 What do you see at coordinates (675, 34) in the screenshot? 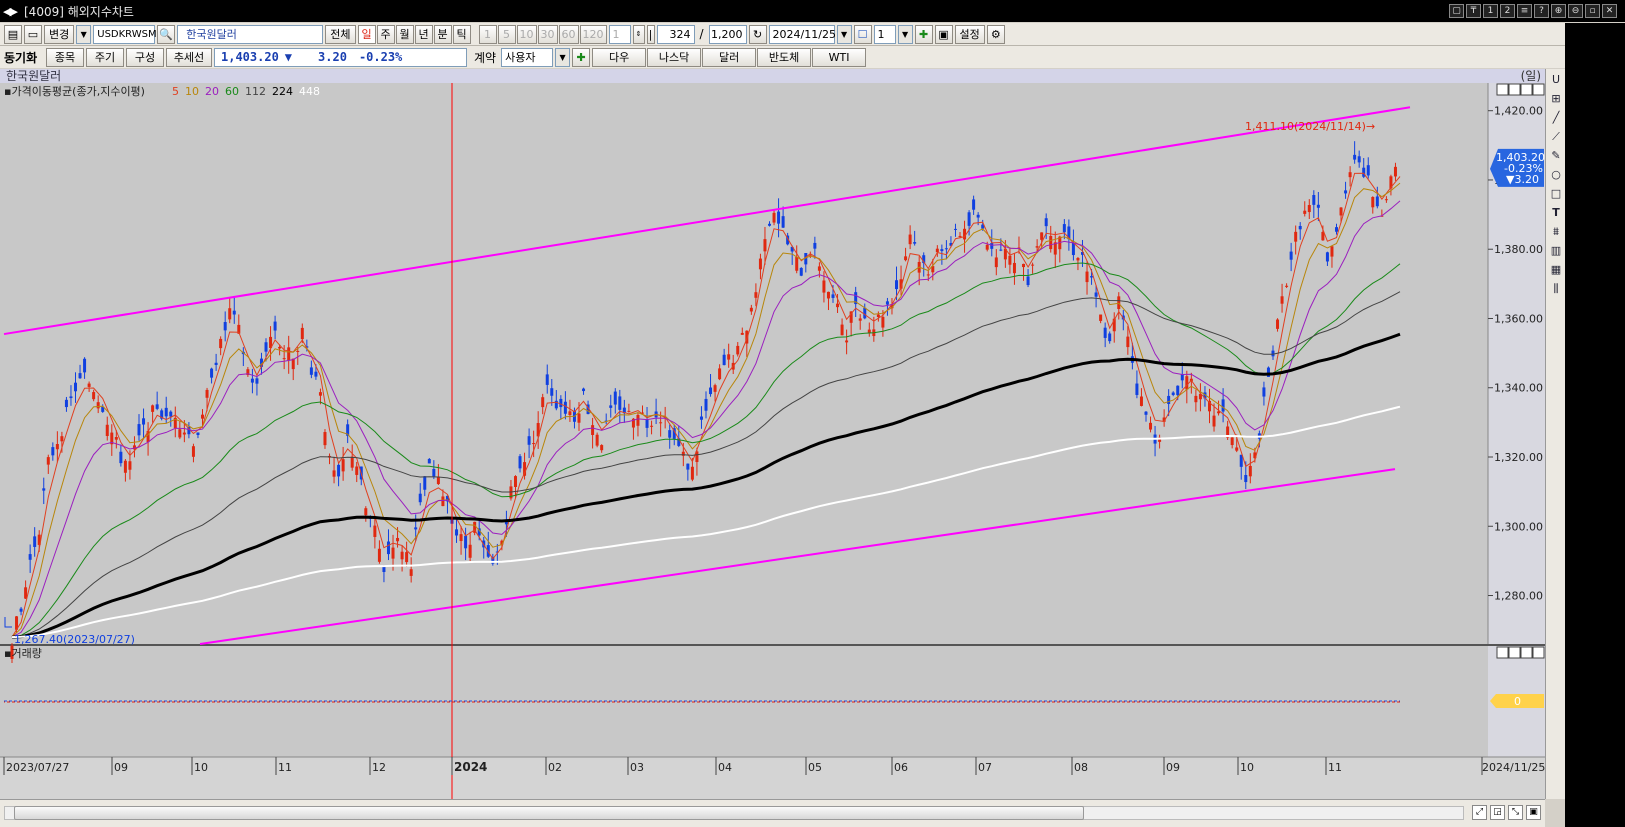
I see `count-input: 324` at bounding box center [675, 34].